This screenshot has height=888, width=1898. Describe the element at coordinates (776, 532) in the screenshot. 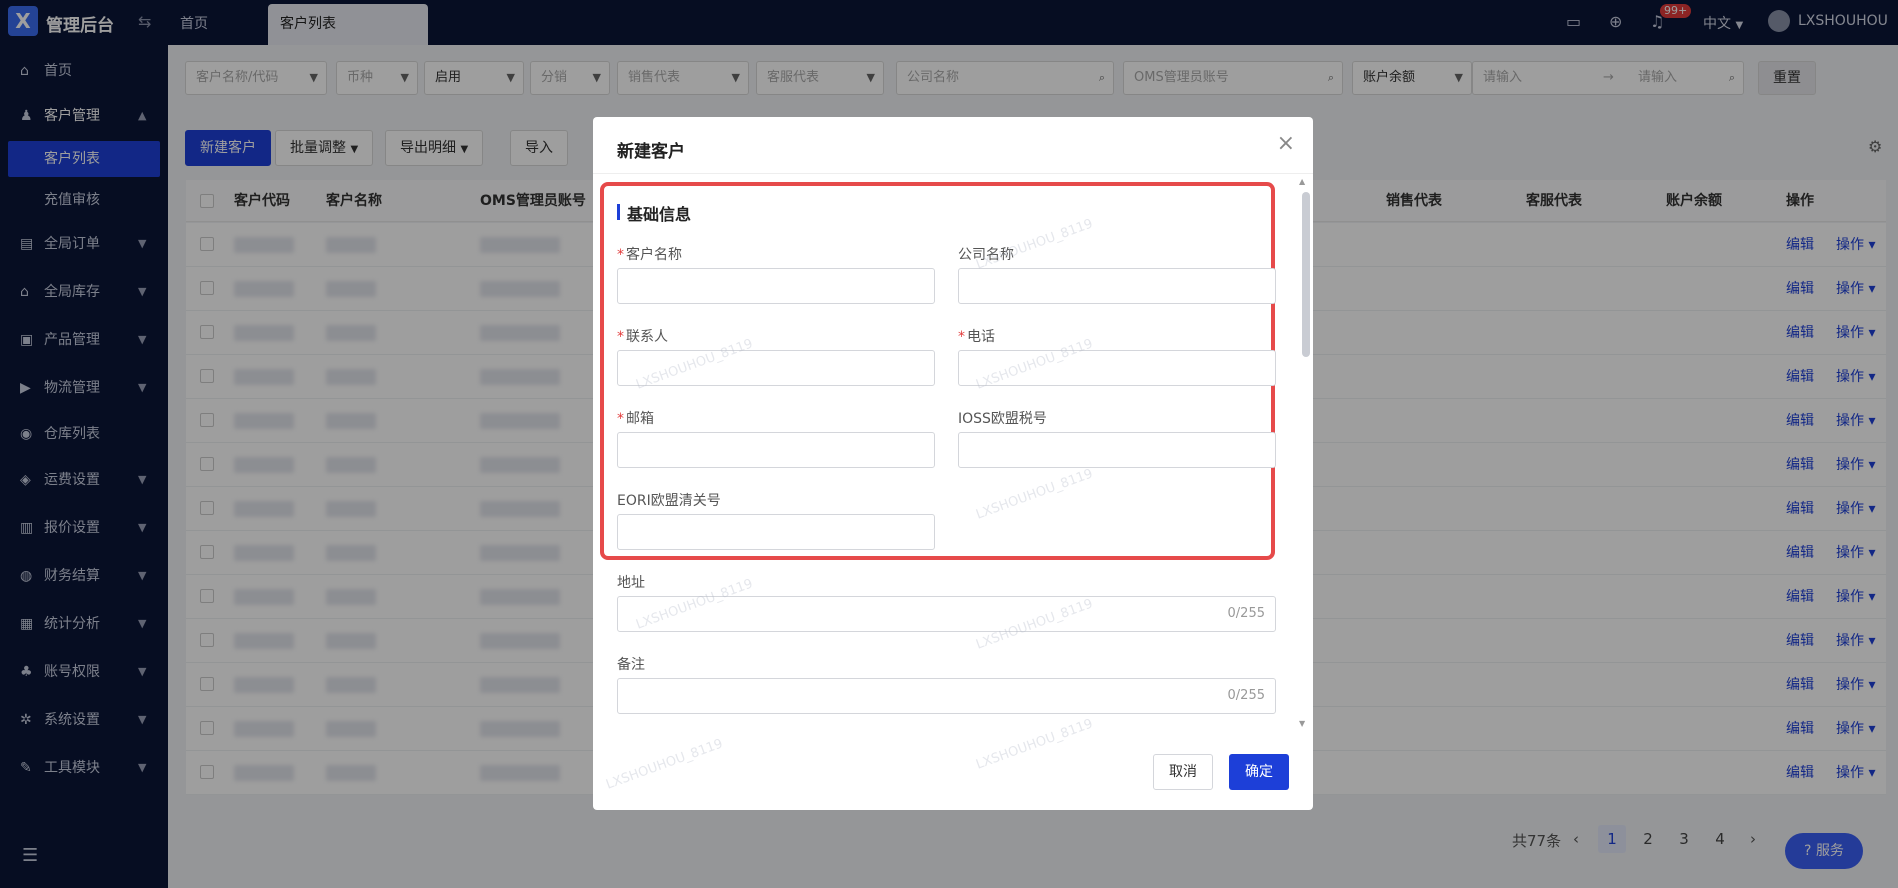

I see `eori-input` at that location.